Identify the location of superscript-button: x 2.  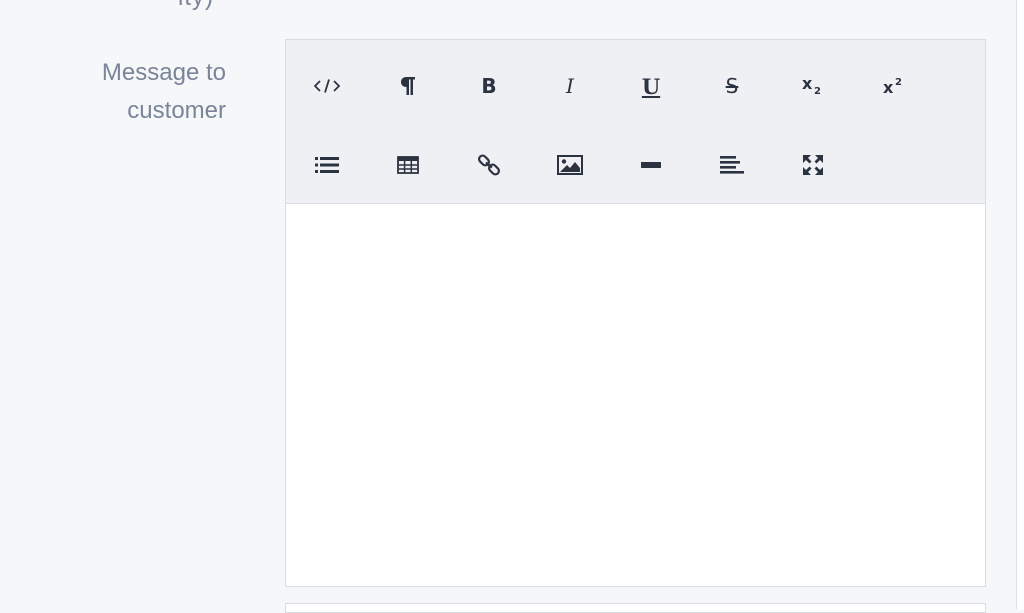
(894, 86).